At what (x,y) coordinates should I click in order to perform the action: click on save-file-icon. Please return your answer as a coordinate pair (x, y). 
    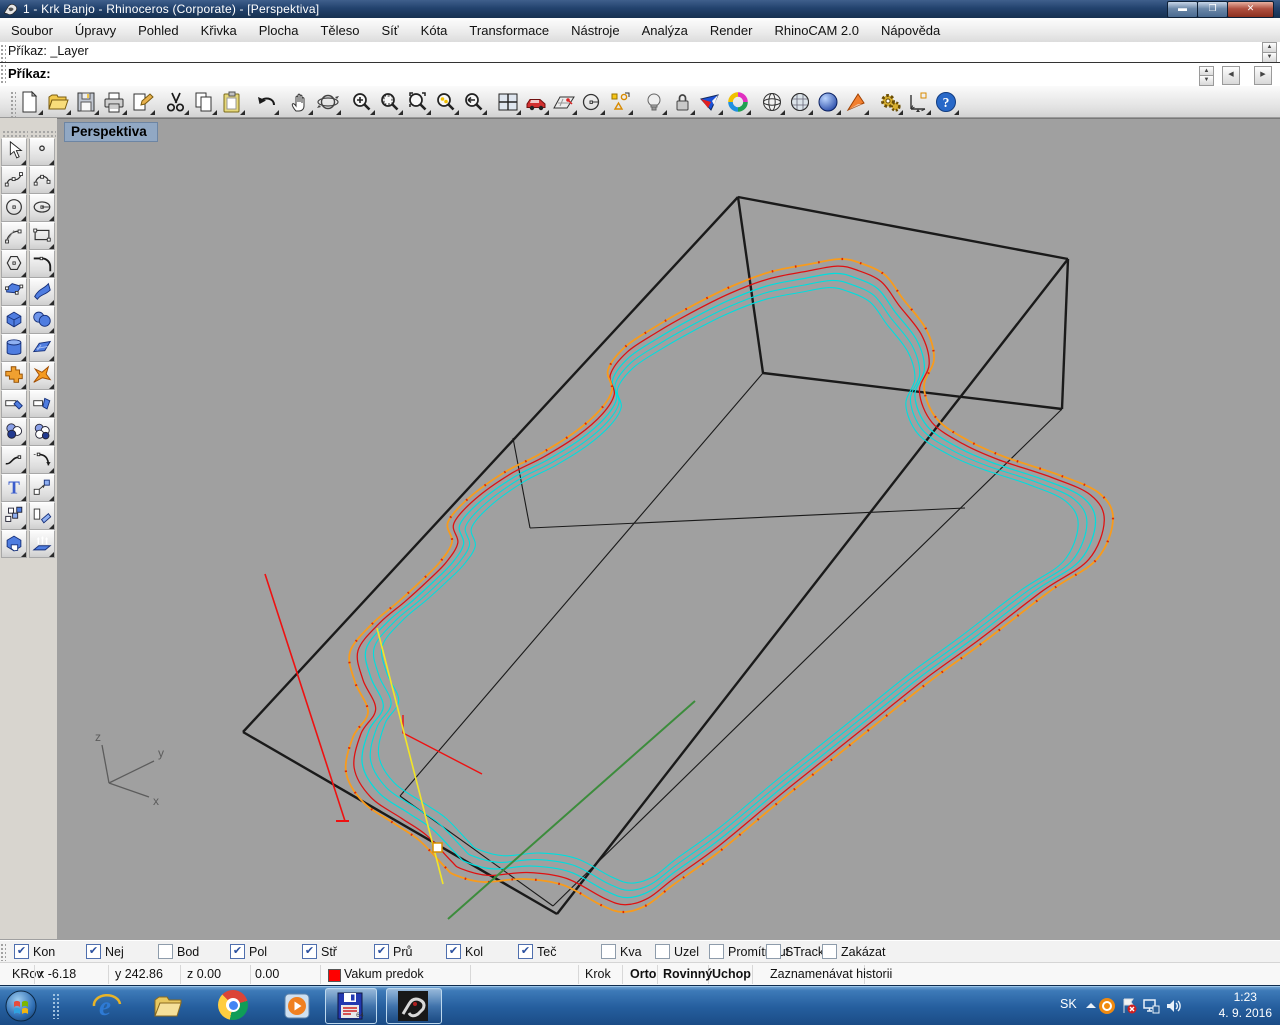
    Looking at the image, I should click on (86, 102).